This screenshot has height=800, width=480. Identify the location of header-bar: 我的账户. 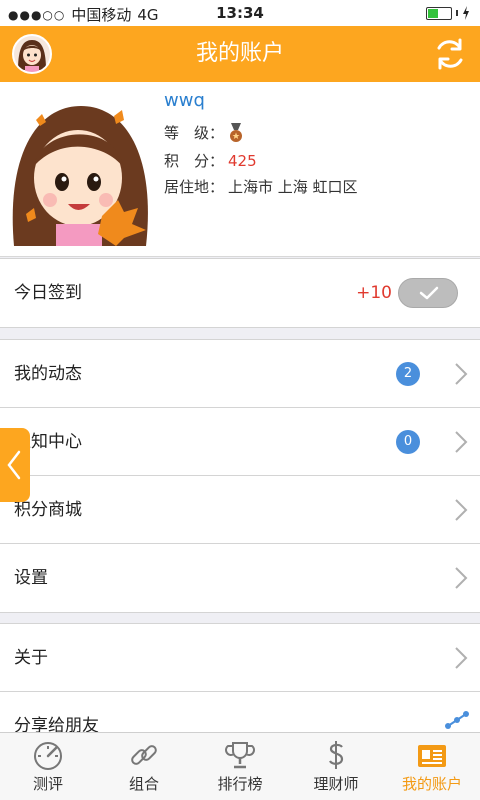
(240, 54).